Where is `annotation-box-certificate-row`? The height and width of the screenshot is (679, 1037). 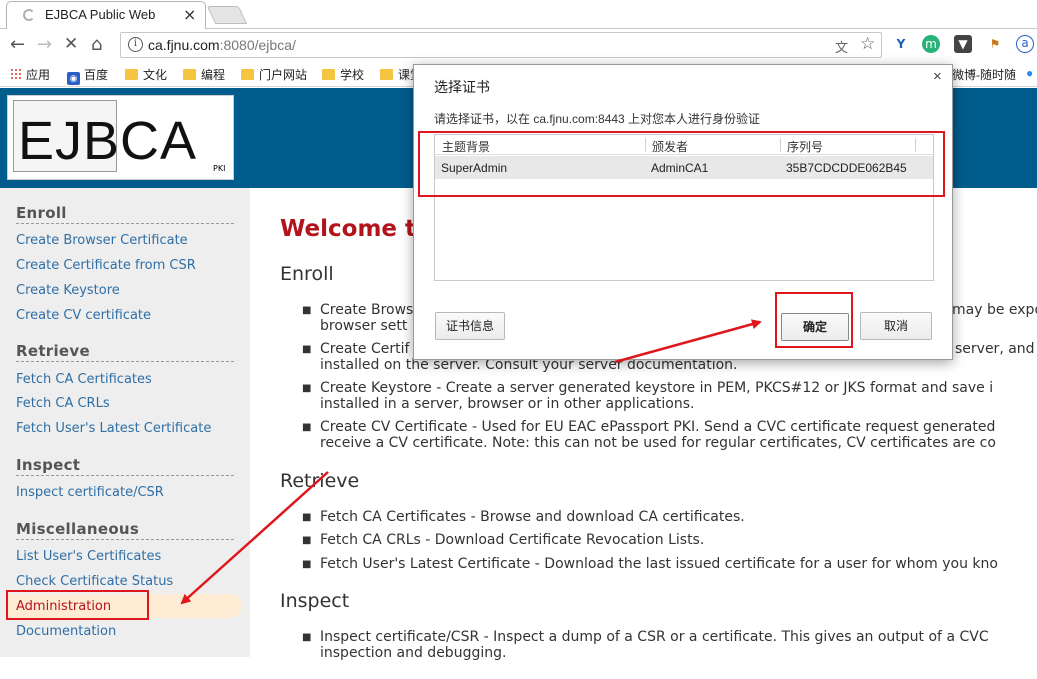
annotation-box-certificate-row is located at coordinates (681, 164).